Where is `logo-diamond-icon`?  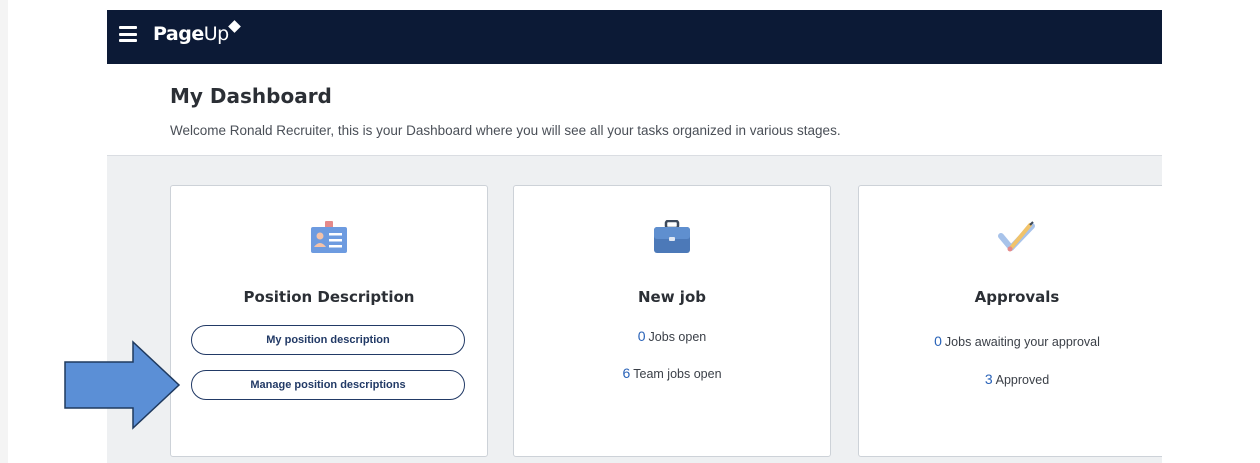 logo-diamond-icon is located at coordinates (234, 26).